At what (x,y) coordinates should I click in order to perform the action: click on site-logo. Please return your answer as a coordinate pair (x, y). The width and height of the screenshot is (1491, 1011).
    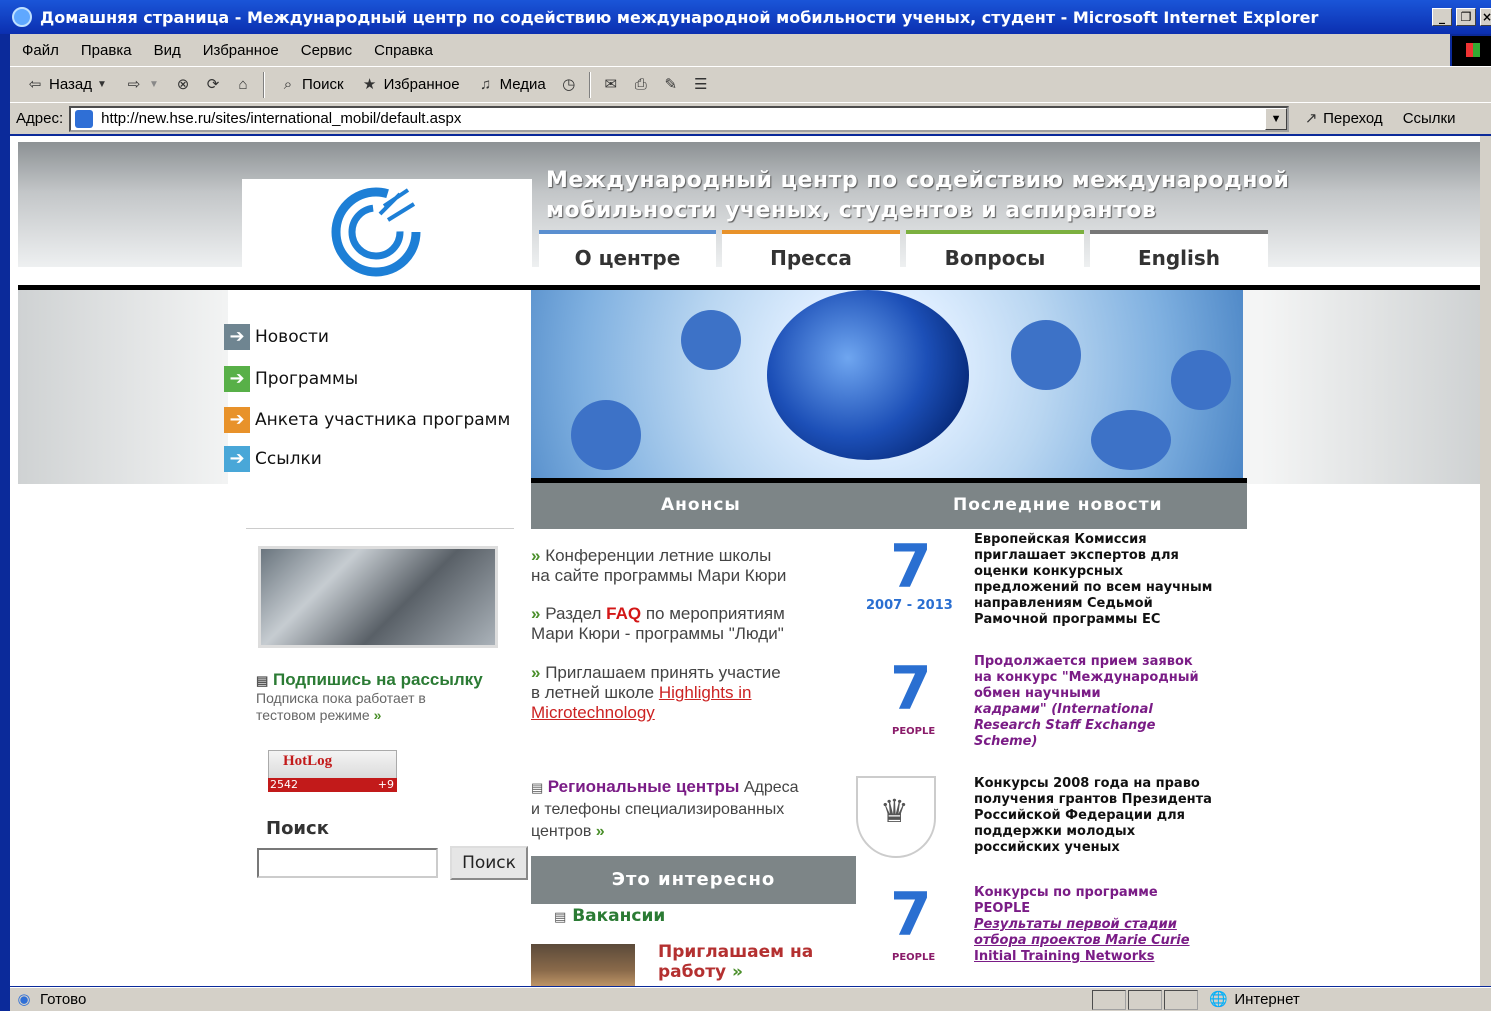
    Looking at the image, I should click on (376, 232).